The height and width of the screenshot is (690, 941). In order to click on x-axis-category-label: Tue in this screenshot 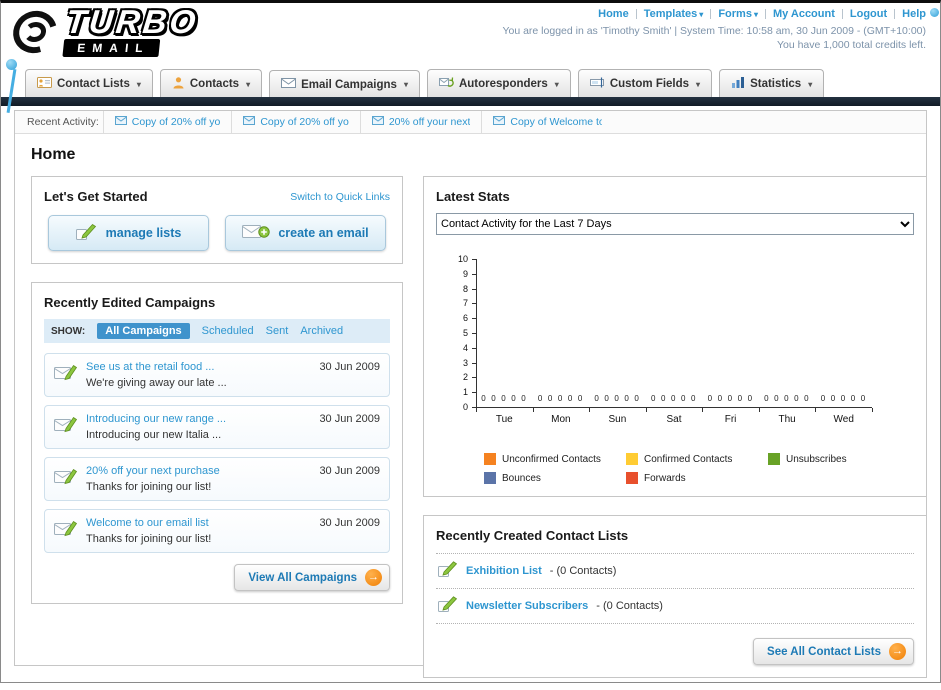, I will do `click(504, 419)`.